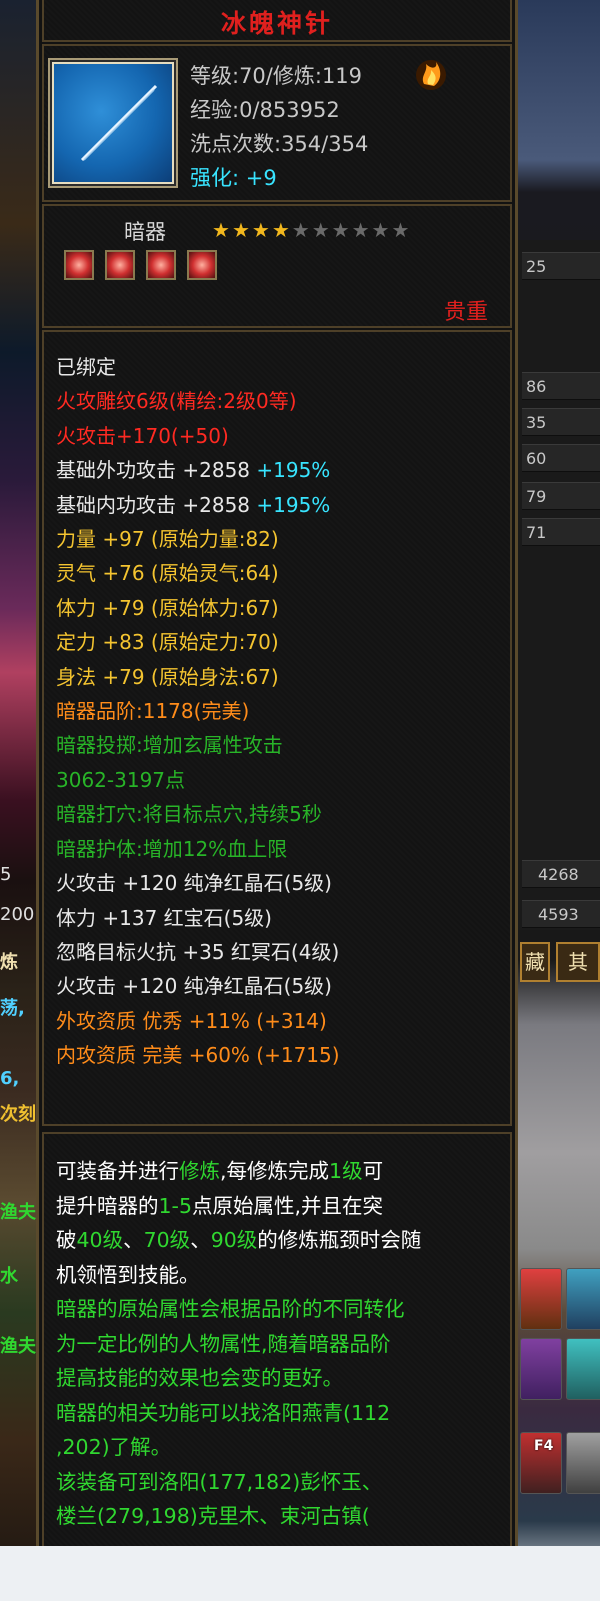 Image resolution: width=600 pixels, height=1601 pixels. I want to click on stat-row: 79, so click(561, 496).